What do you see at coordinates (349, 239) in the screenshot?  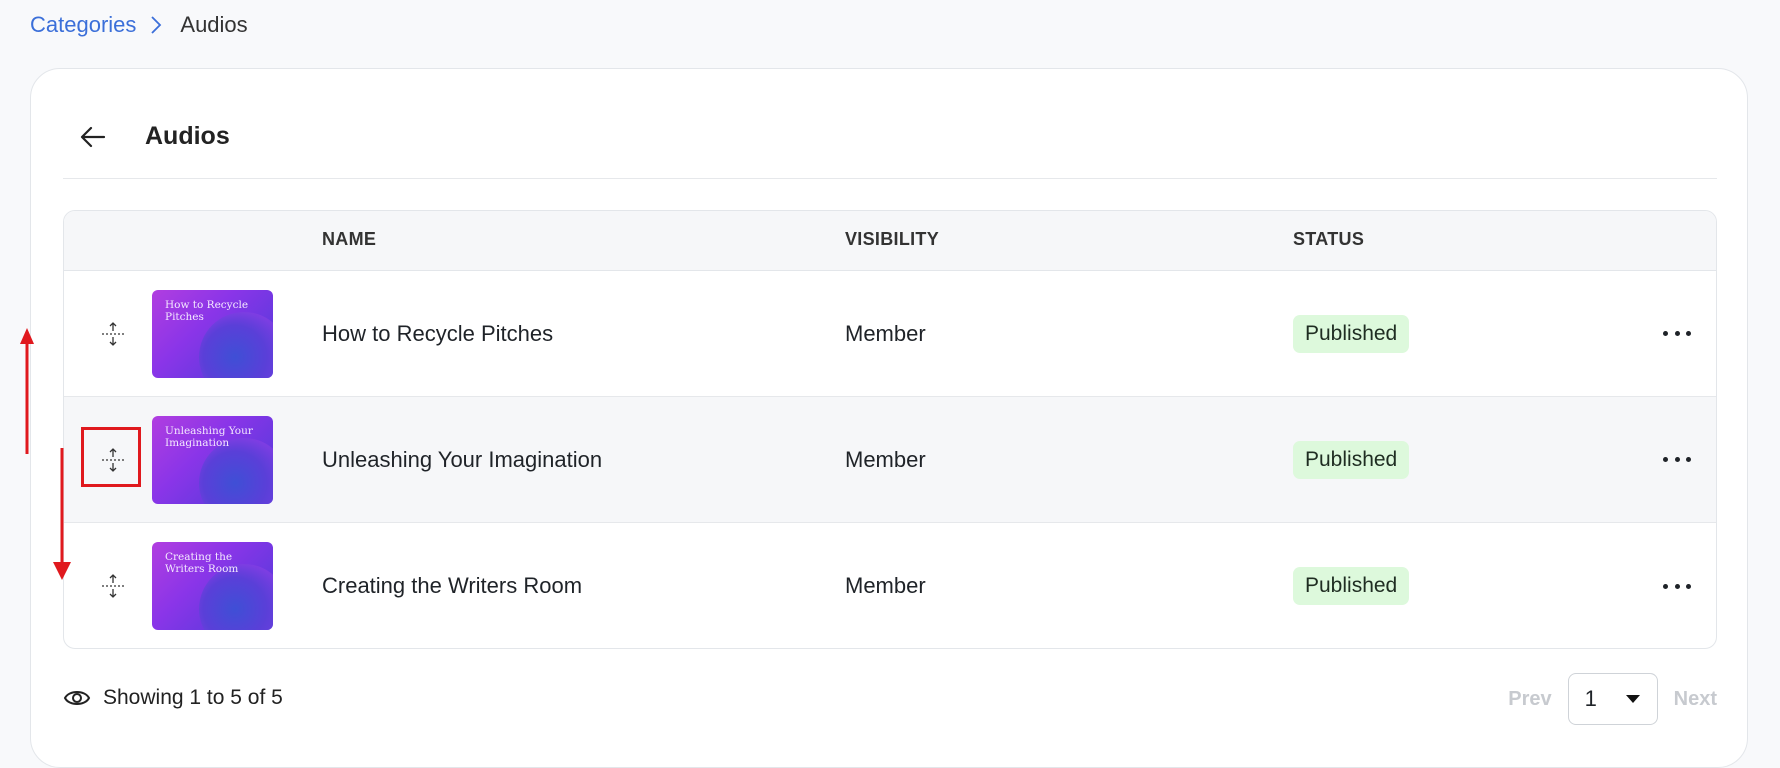 I see `column-header-name: NAME` at bounding box center [349, 239].